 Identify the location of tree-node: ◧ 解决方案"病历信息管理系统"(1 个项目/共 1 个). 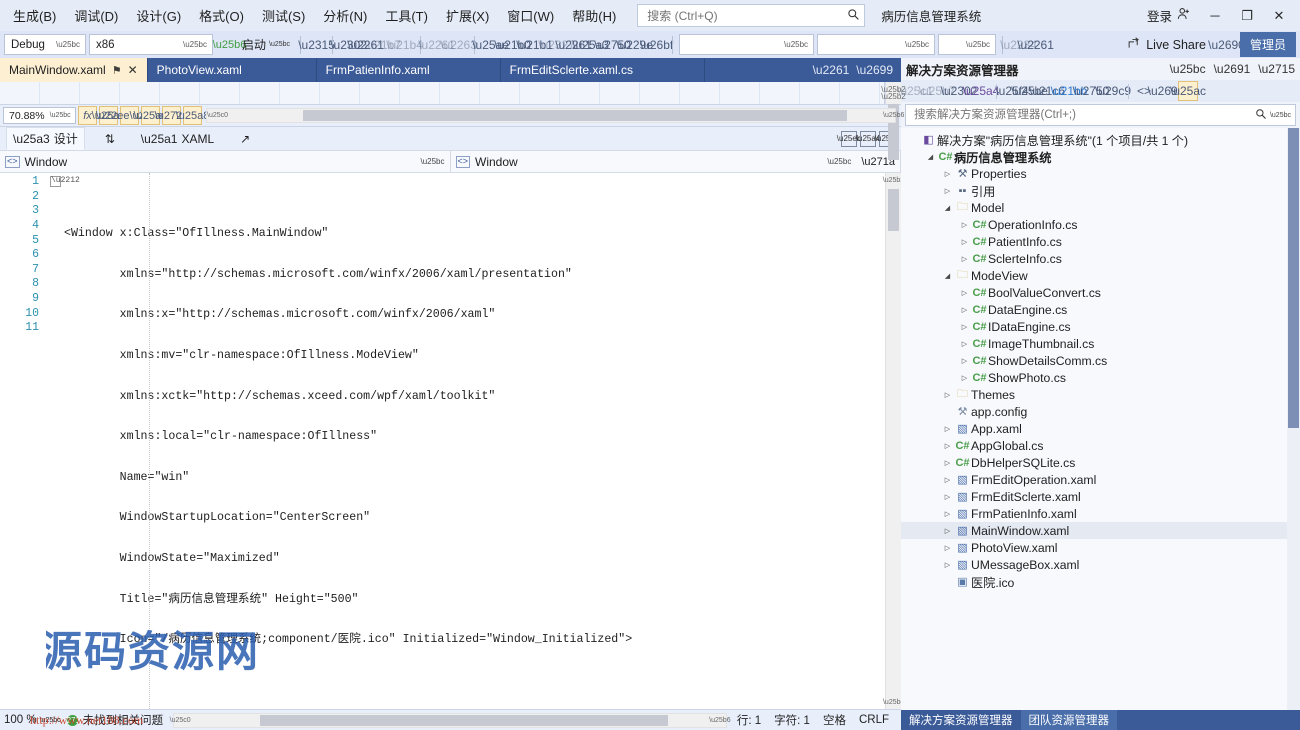
(1100, 139).